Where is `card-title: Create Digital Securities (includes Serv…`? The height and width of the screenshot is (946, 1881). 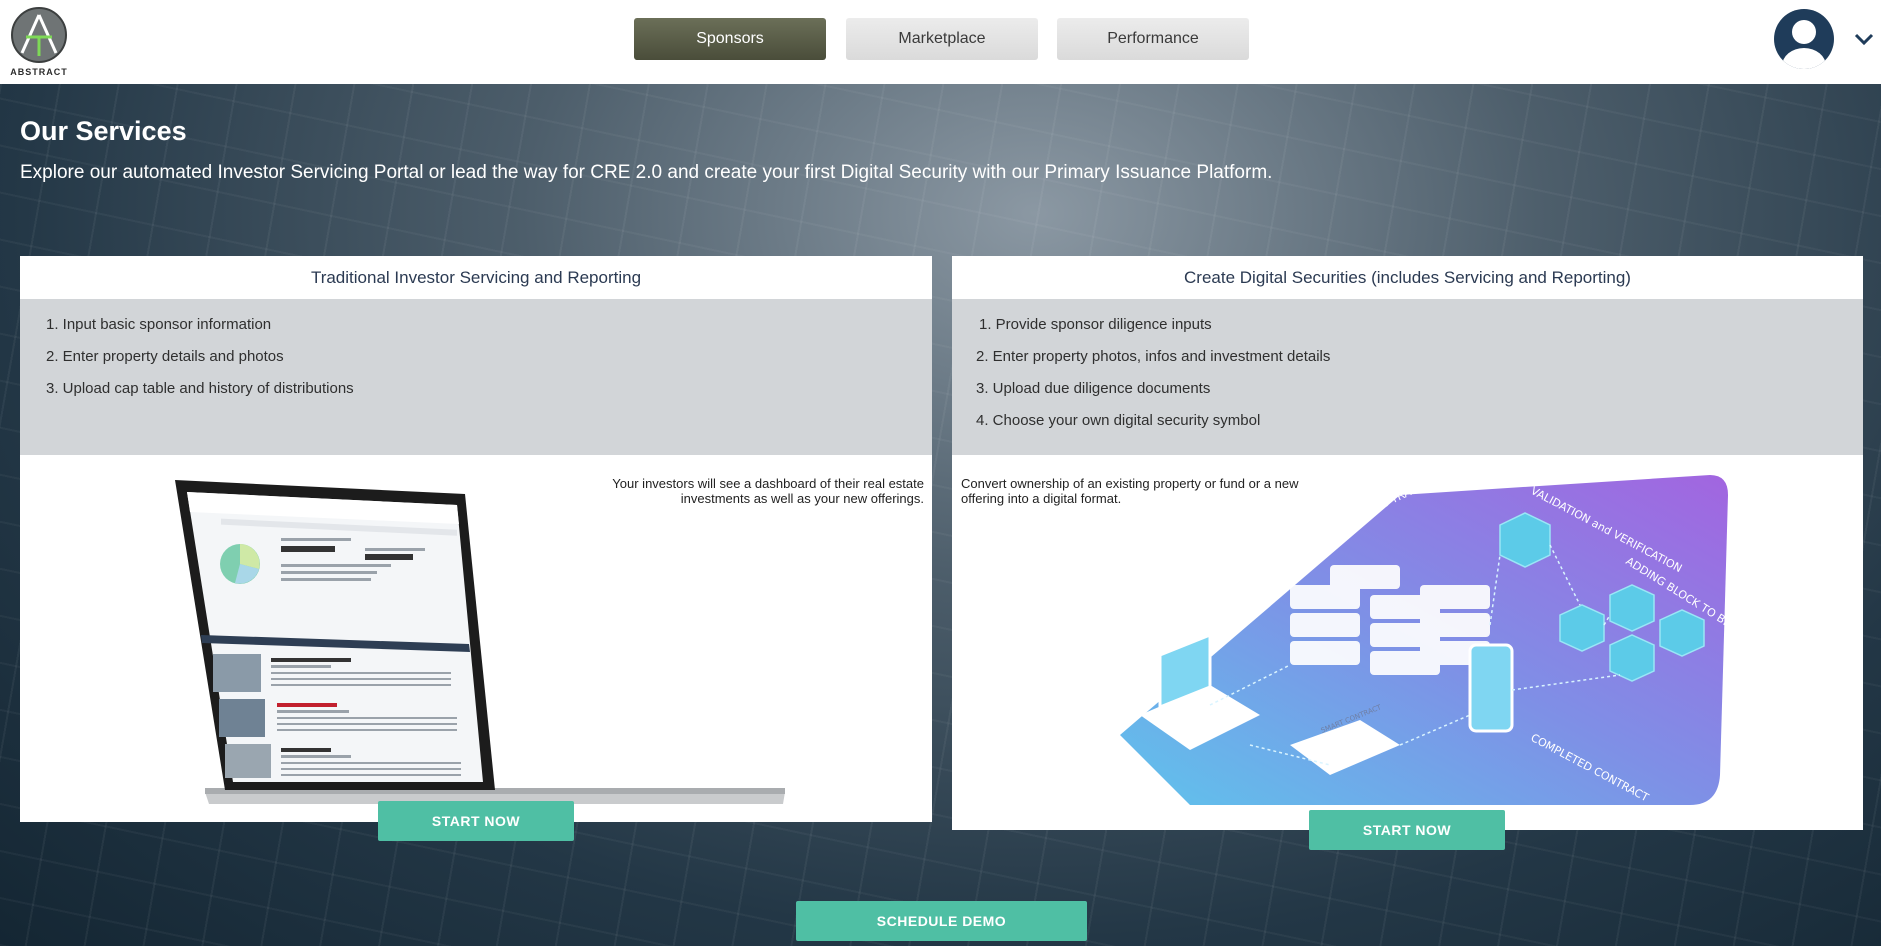 card-title: Create Digital Securities (includes Serv… is located at coordinates (1407, 277).